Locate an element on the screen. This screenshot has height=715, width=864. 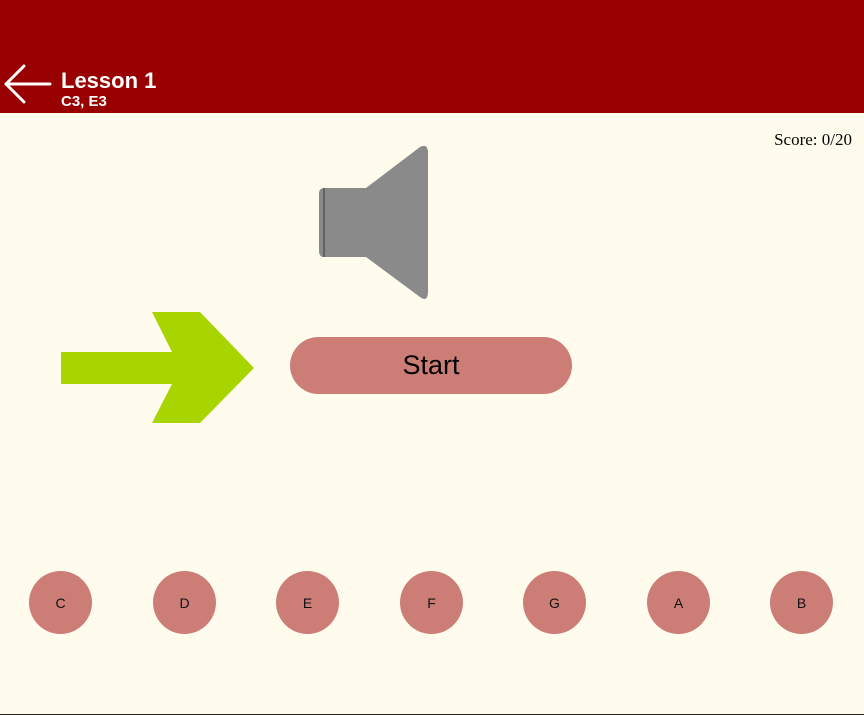
speaker-icon is located at coordinates (373, 222).